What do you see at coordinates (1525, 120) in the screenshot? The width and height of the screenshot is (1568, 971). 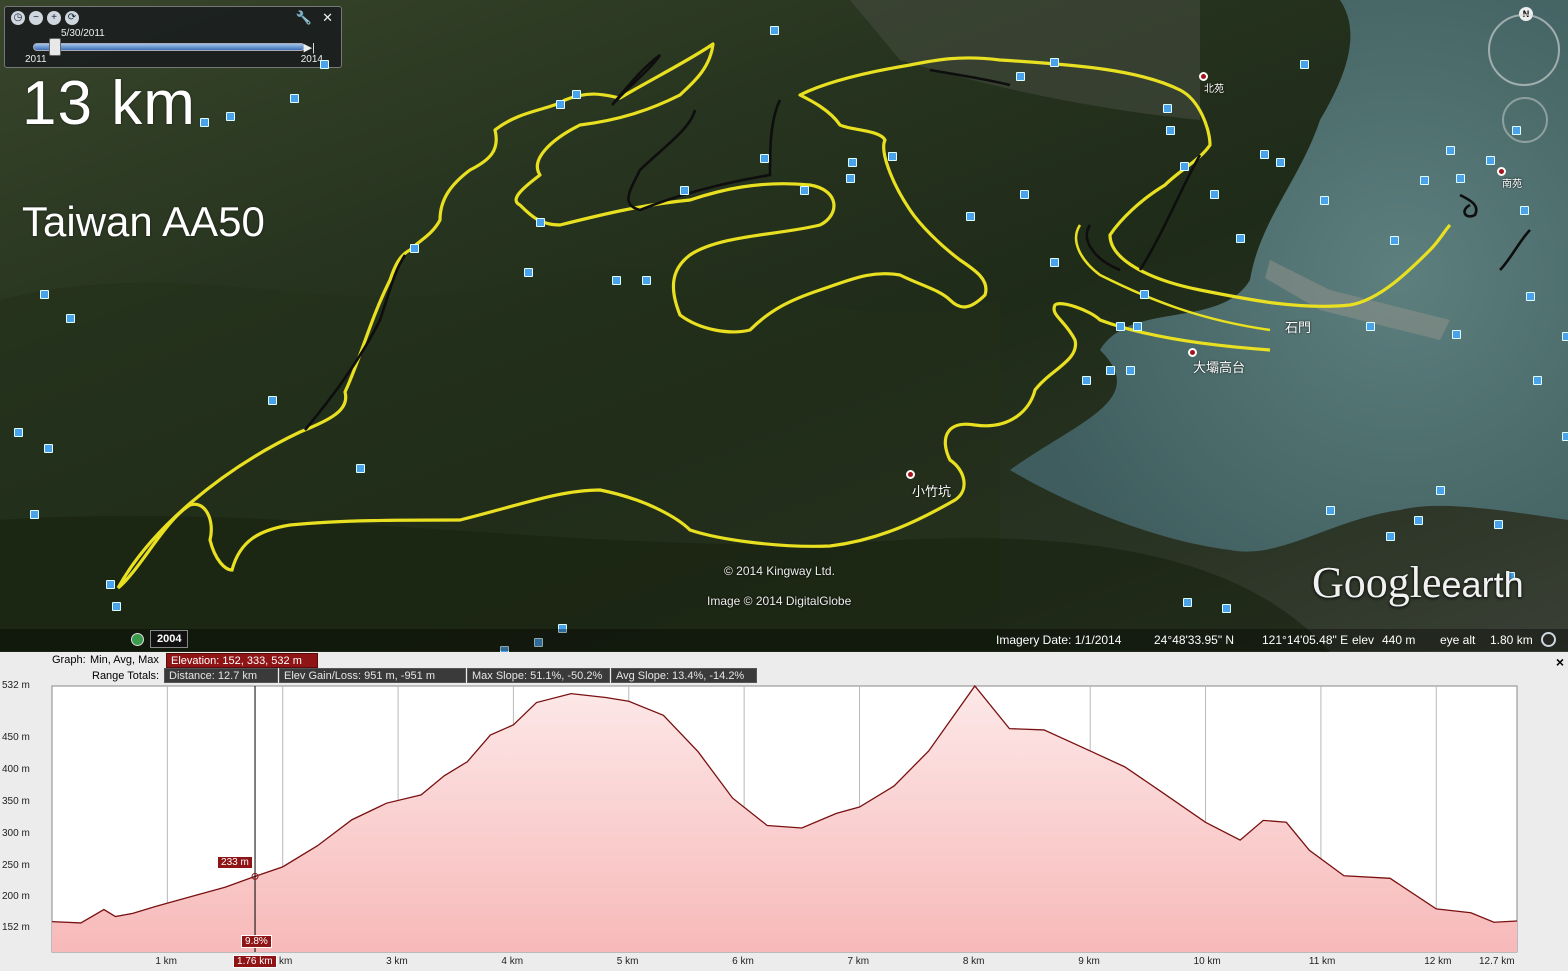 I see `move-joystick` at bounding box center [1525, 120].